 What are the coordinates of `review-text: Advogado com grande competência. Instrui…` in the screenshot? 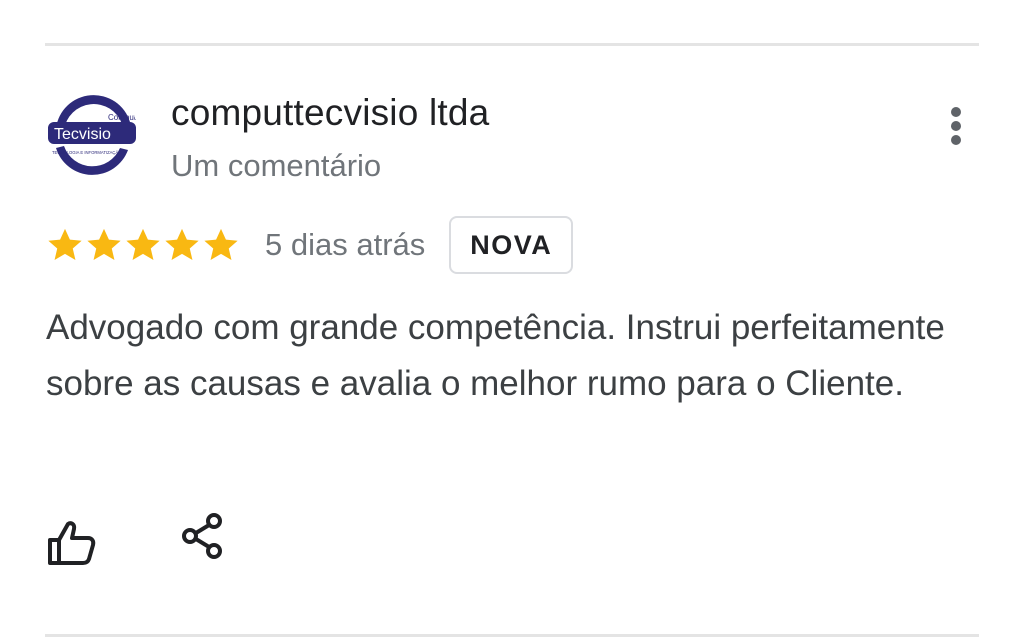 It's located at (495, 355).